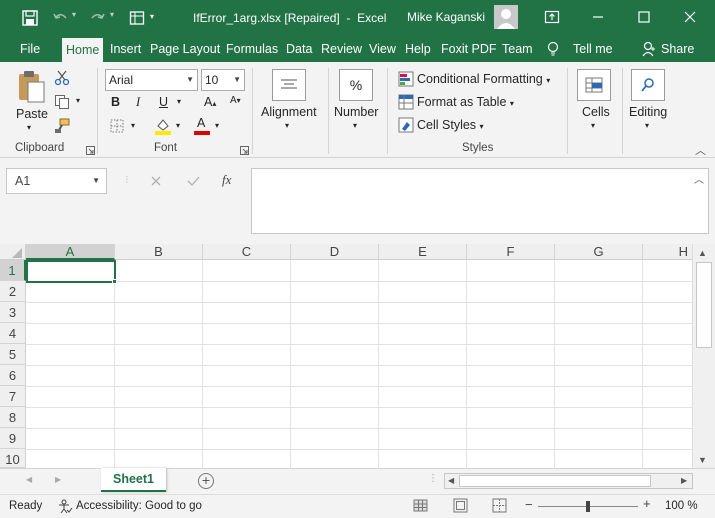 Image resolution: width=715 pixels, height=518 pixels. What do you see at coordinates (382, 49) in the screenshot?
I see `tab-view: View` at bounding box center [382, 49].